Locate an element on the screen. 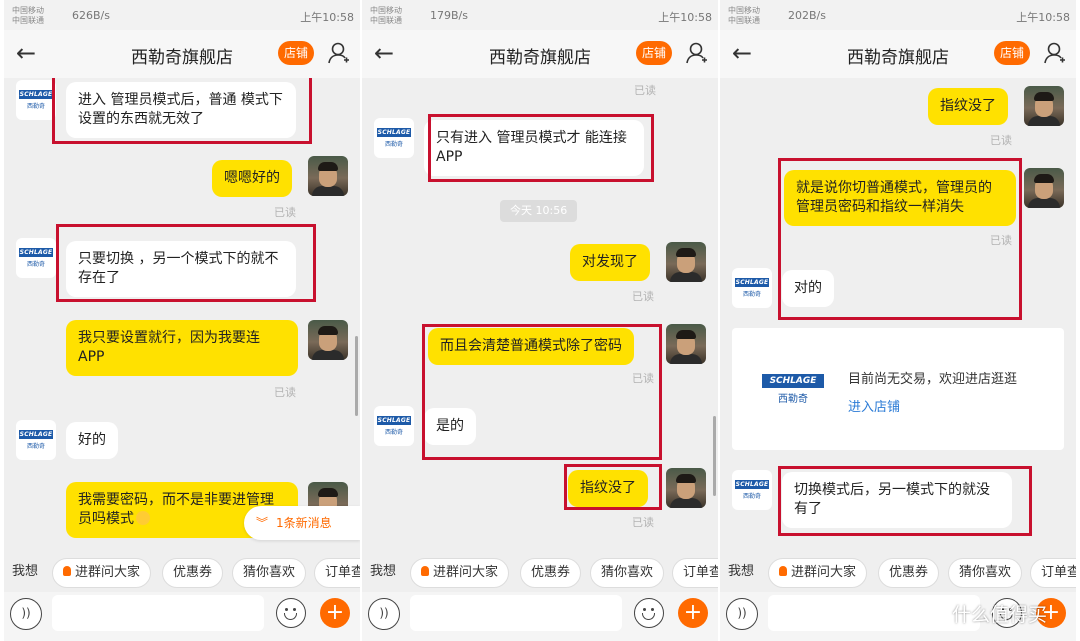 Image resolution: width=1080 pixels, height=641 pixels. message-bubble-shop: 对的 is located at coordinates (808, 288).